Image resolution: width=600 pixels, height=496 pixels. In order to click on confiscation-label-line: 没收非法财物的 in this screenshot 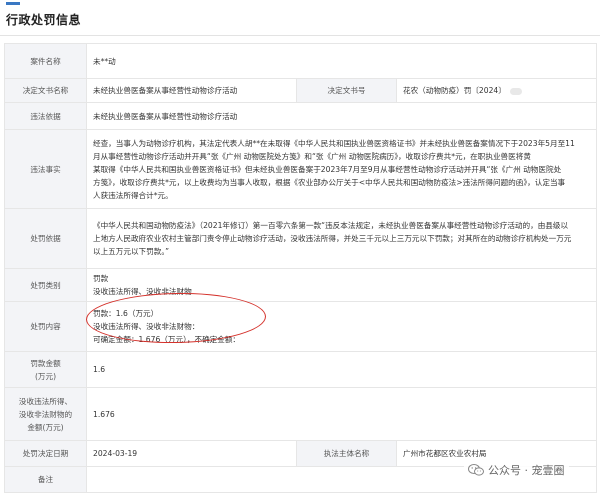, I will do `click(45, 414)`.